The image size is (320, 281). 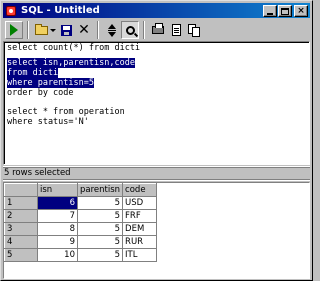 I want to click on page-icon, so click(x=176, y=30).